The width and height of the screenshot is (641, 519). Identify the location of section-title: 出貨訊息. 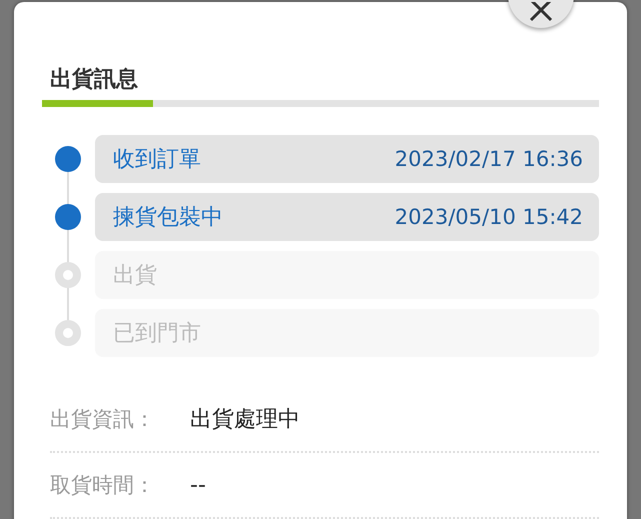
(94, 80).